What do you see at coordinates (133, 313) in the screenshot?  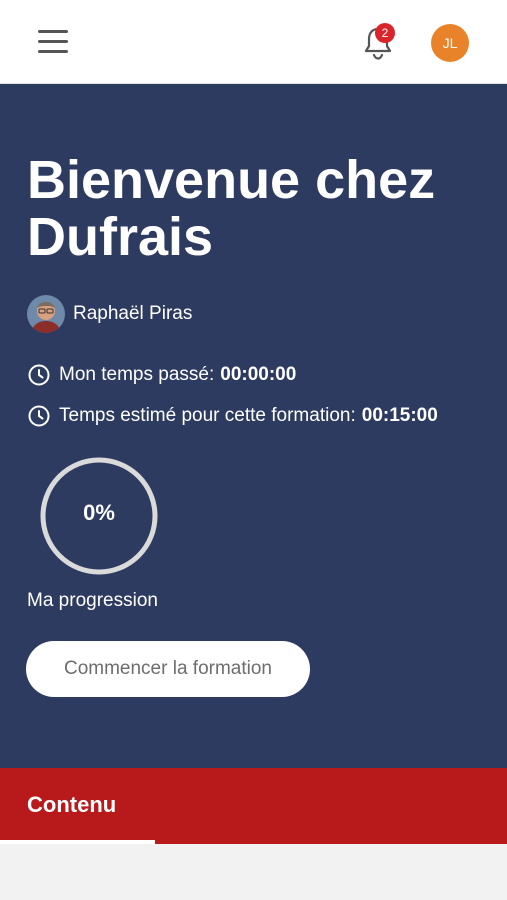 I see `author-name: Raphaël Piras` at bounding box center [133, 313].